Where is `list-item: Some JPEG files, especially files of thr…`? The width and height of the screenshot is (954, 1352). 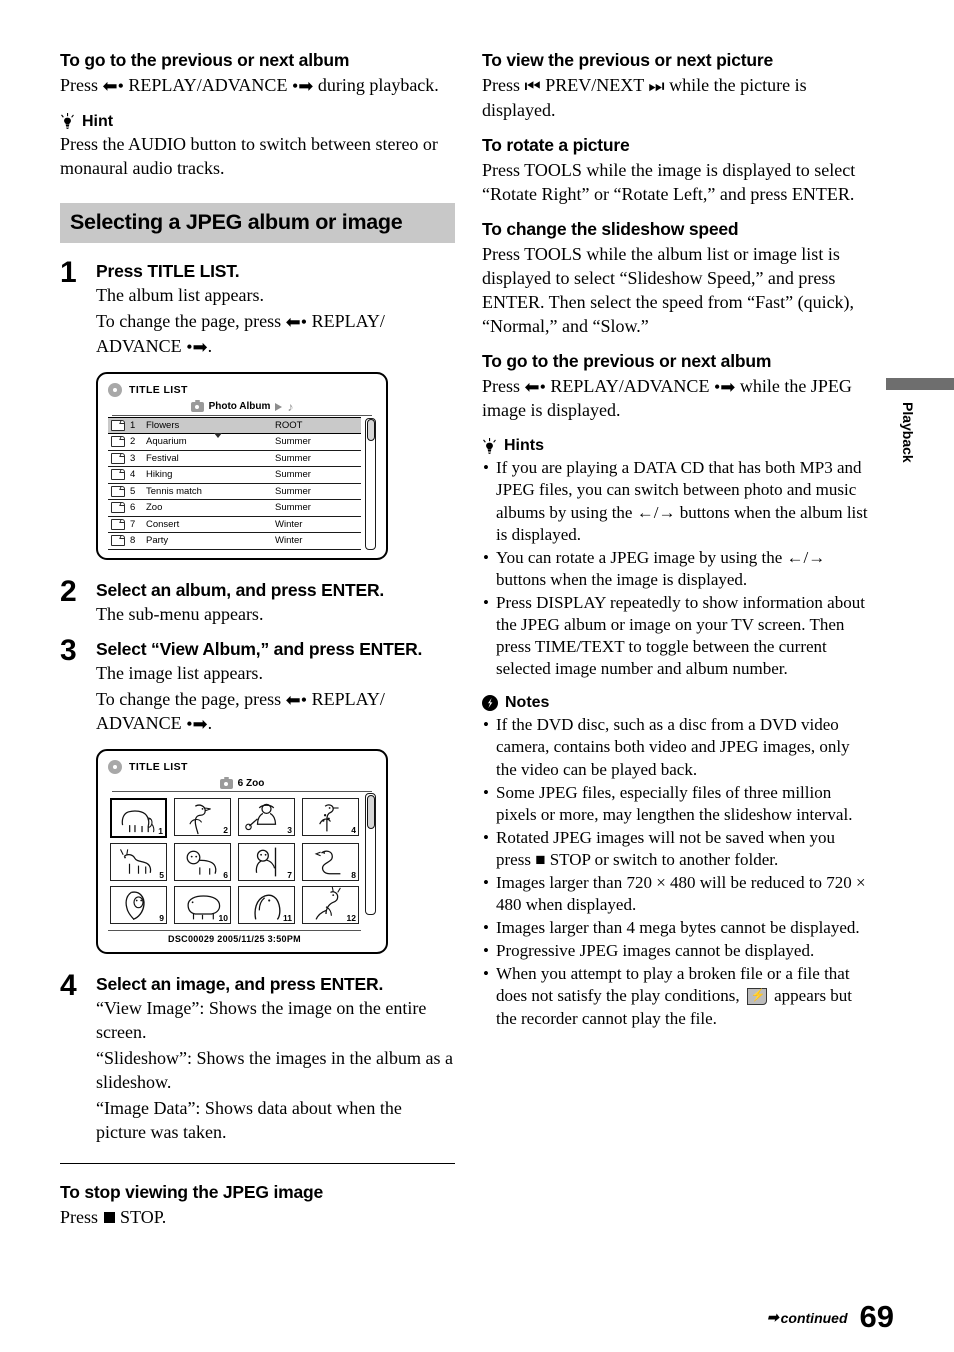
list-item: Some JPEG files, especially files of thr… is located at coordinates (677, 804).